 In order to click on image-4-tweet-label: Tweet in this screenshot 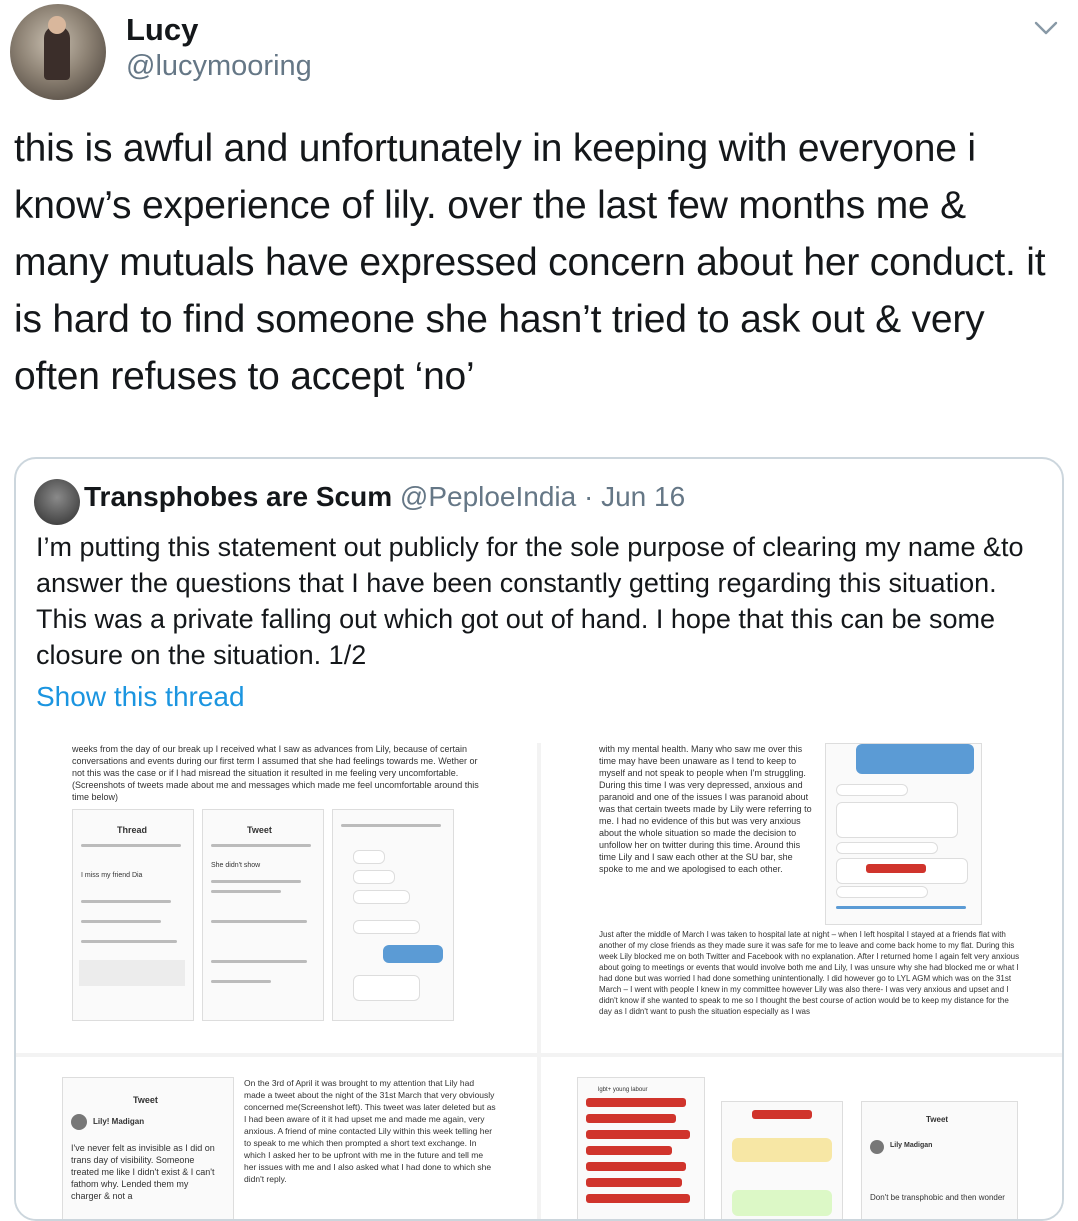, I will do `click(937, 1119)`.